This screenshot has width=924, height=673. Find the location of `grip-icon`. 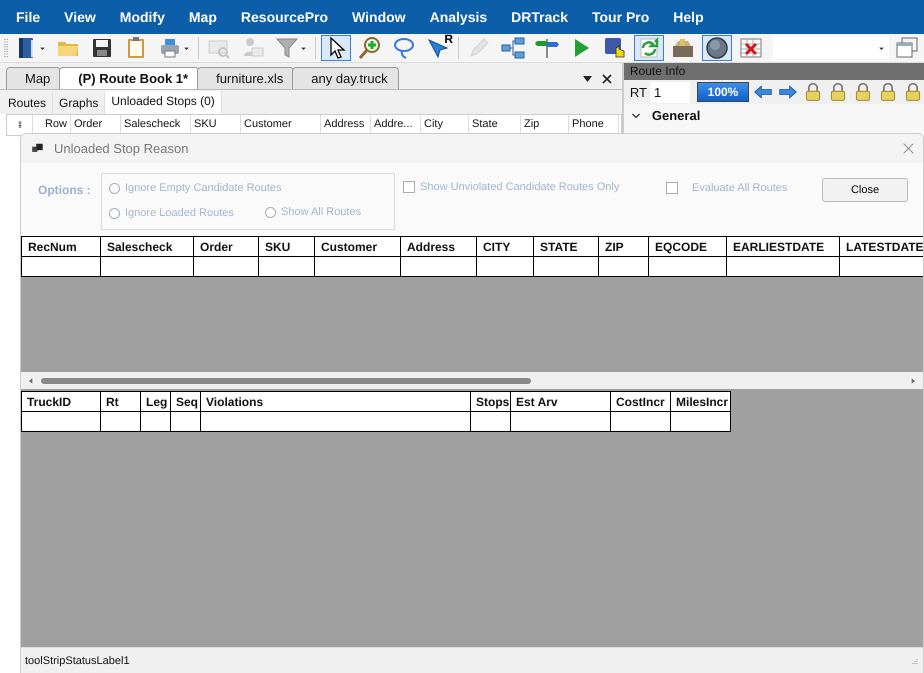

grip-icon is located at coordinates (6, 48).